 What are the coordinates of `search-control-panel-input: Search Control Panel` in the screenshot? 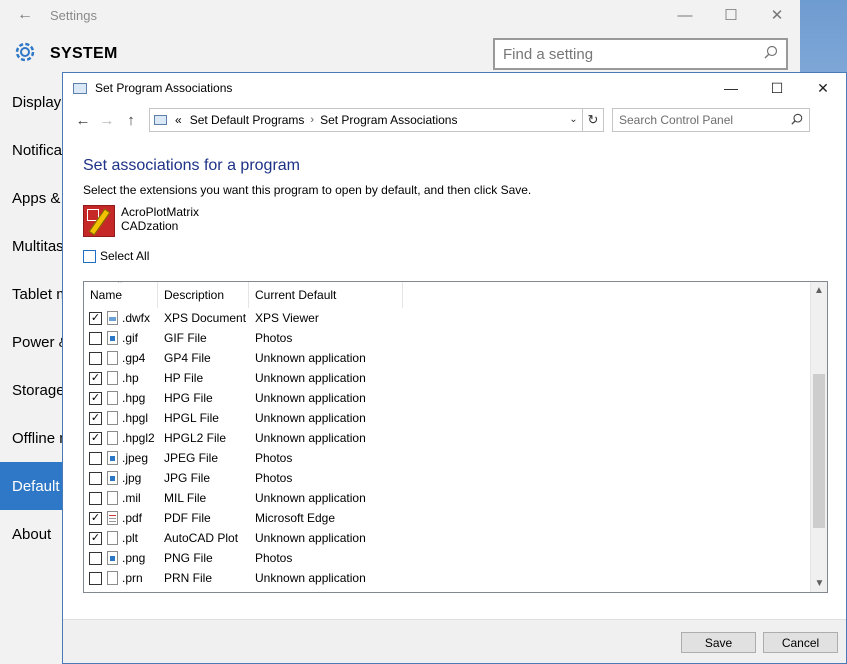 It's located at (711, 120).